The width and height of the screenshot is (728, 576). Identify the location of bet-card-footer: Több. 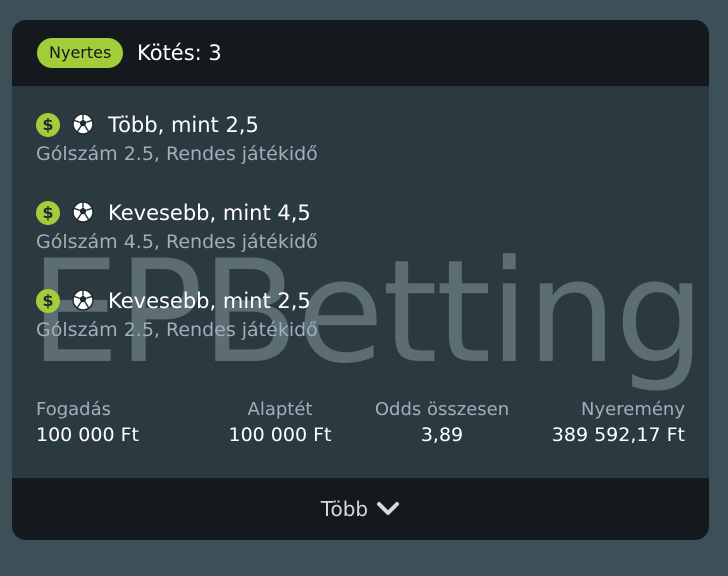
(360, 509).